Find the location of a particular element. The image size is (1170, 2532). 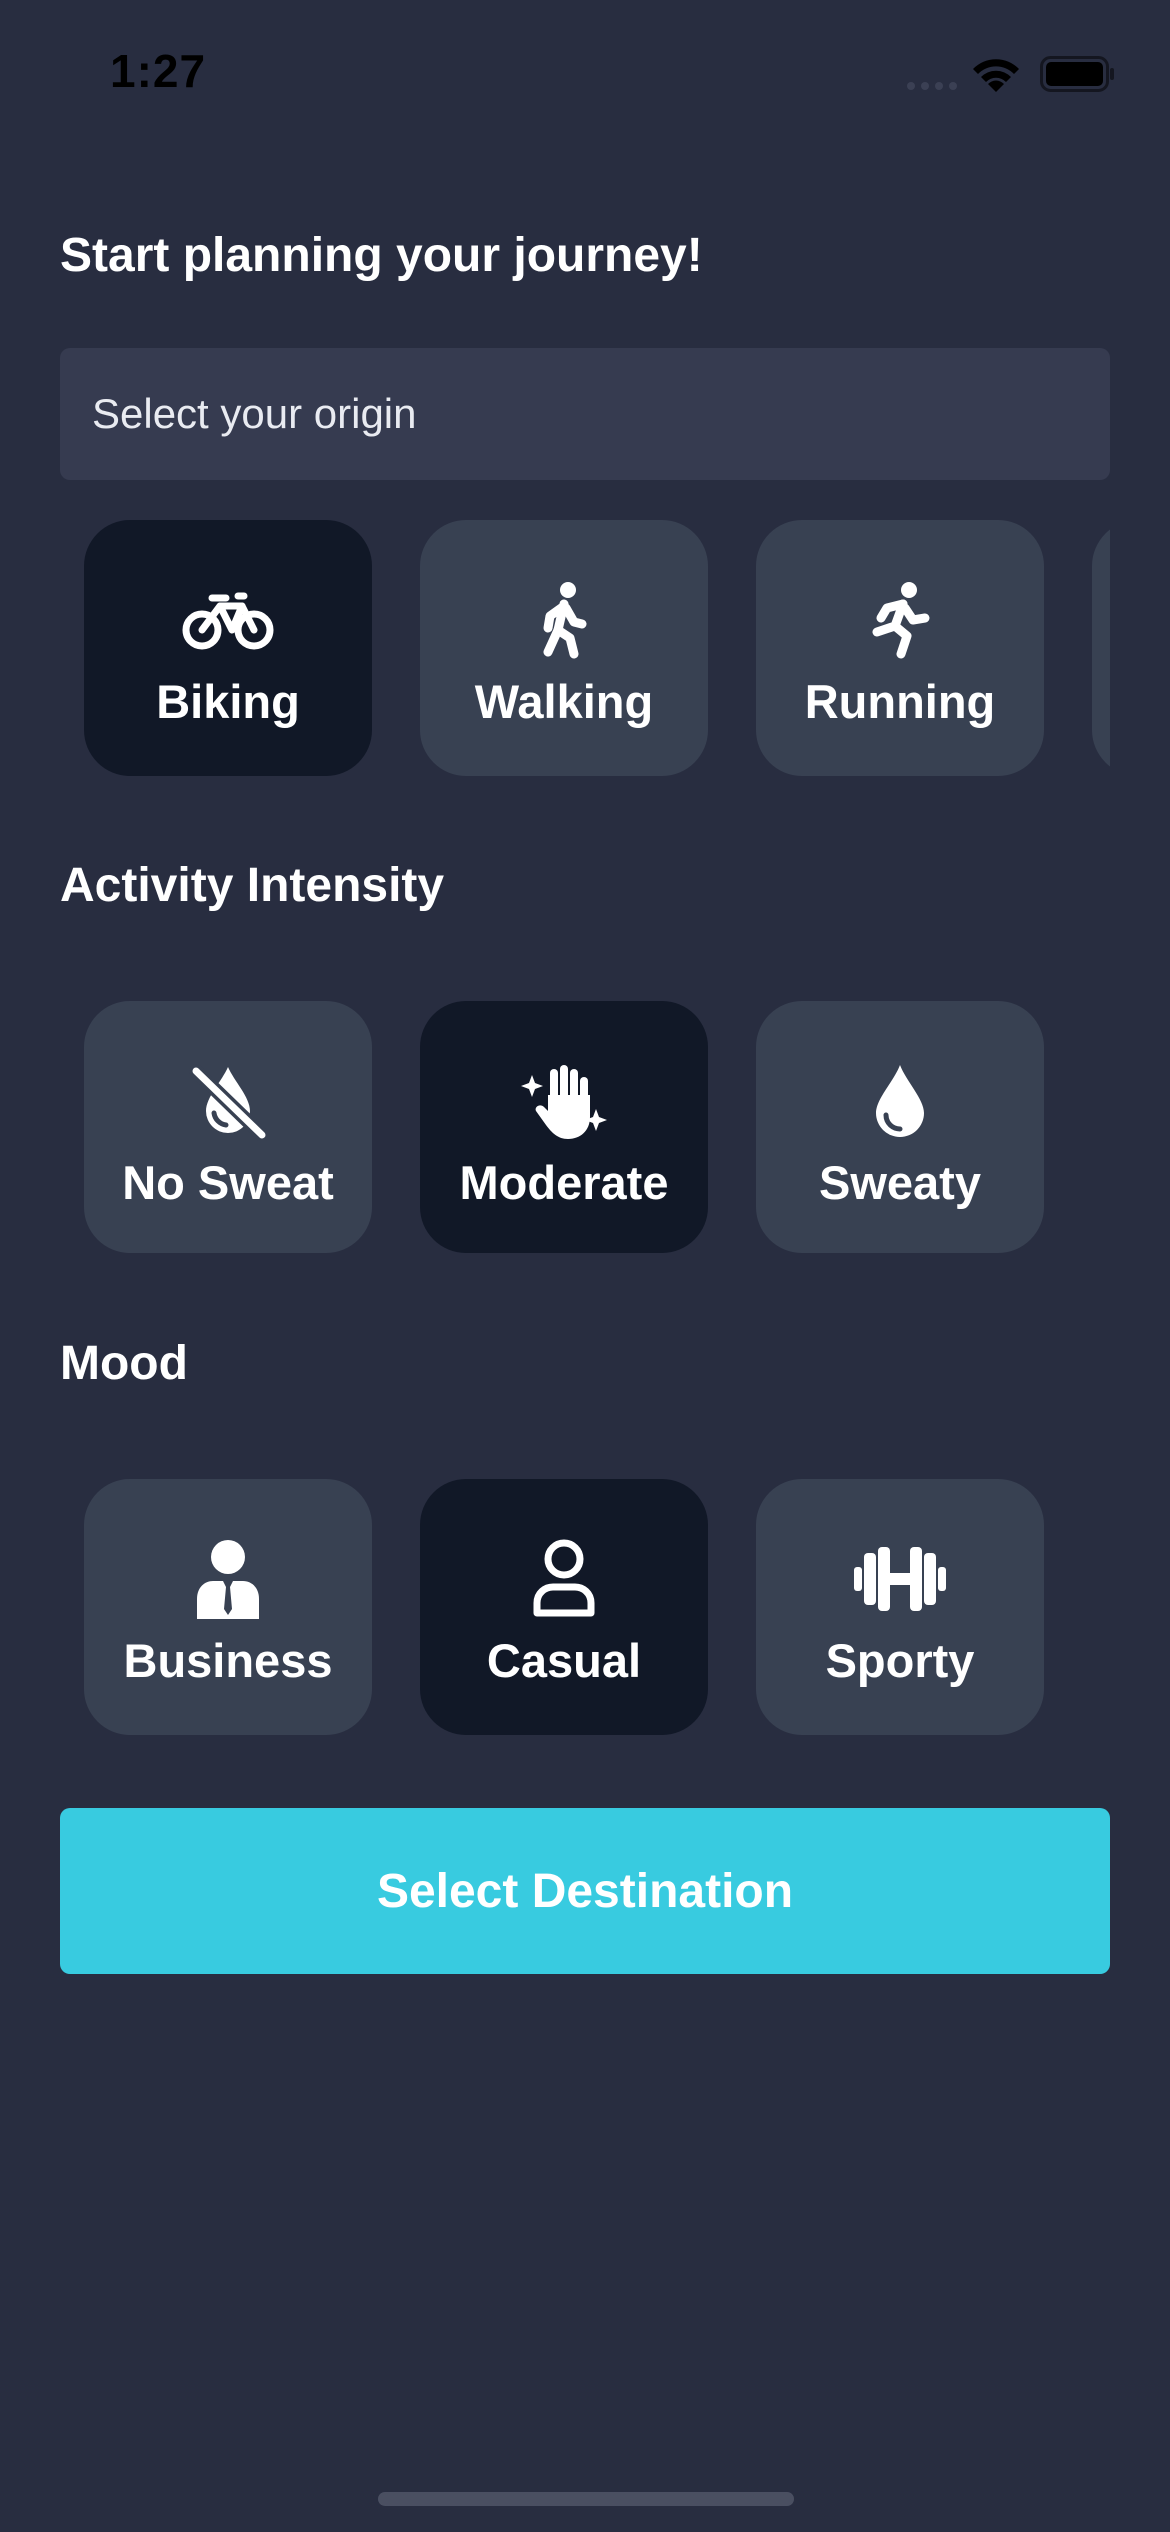

status-bar: 1:27 is located at coordinates (585, 70).